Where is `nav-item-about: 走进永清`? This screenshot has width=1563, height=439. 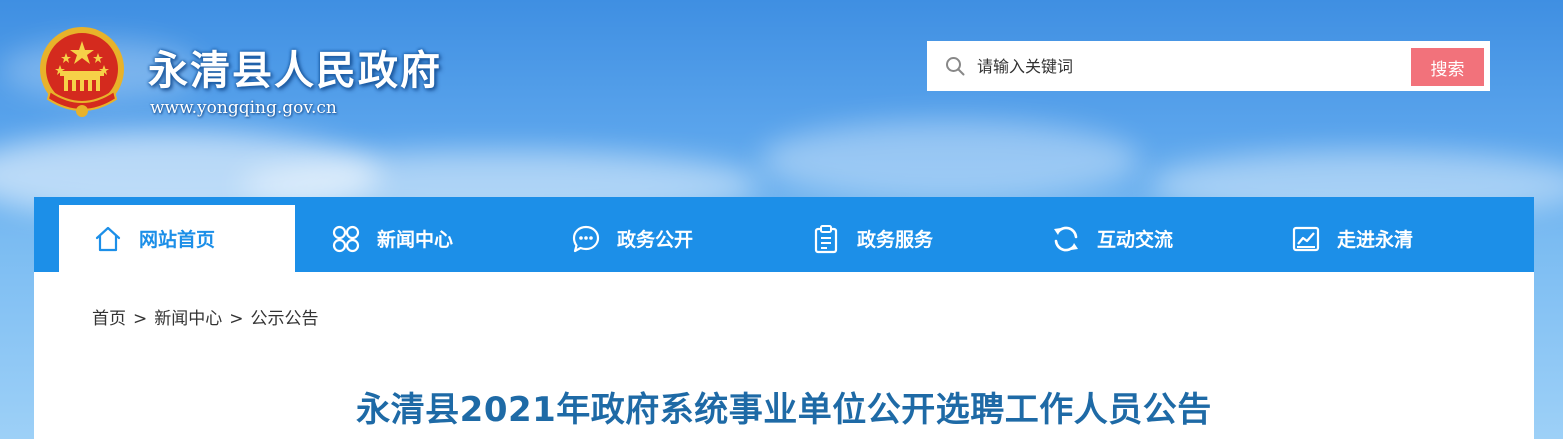
nav-item-about: 走进永清 is located at coordinates (1375, 238).